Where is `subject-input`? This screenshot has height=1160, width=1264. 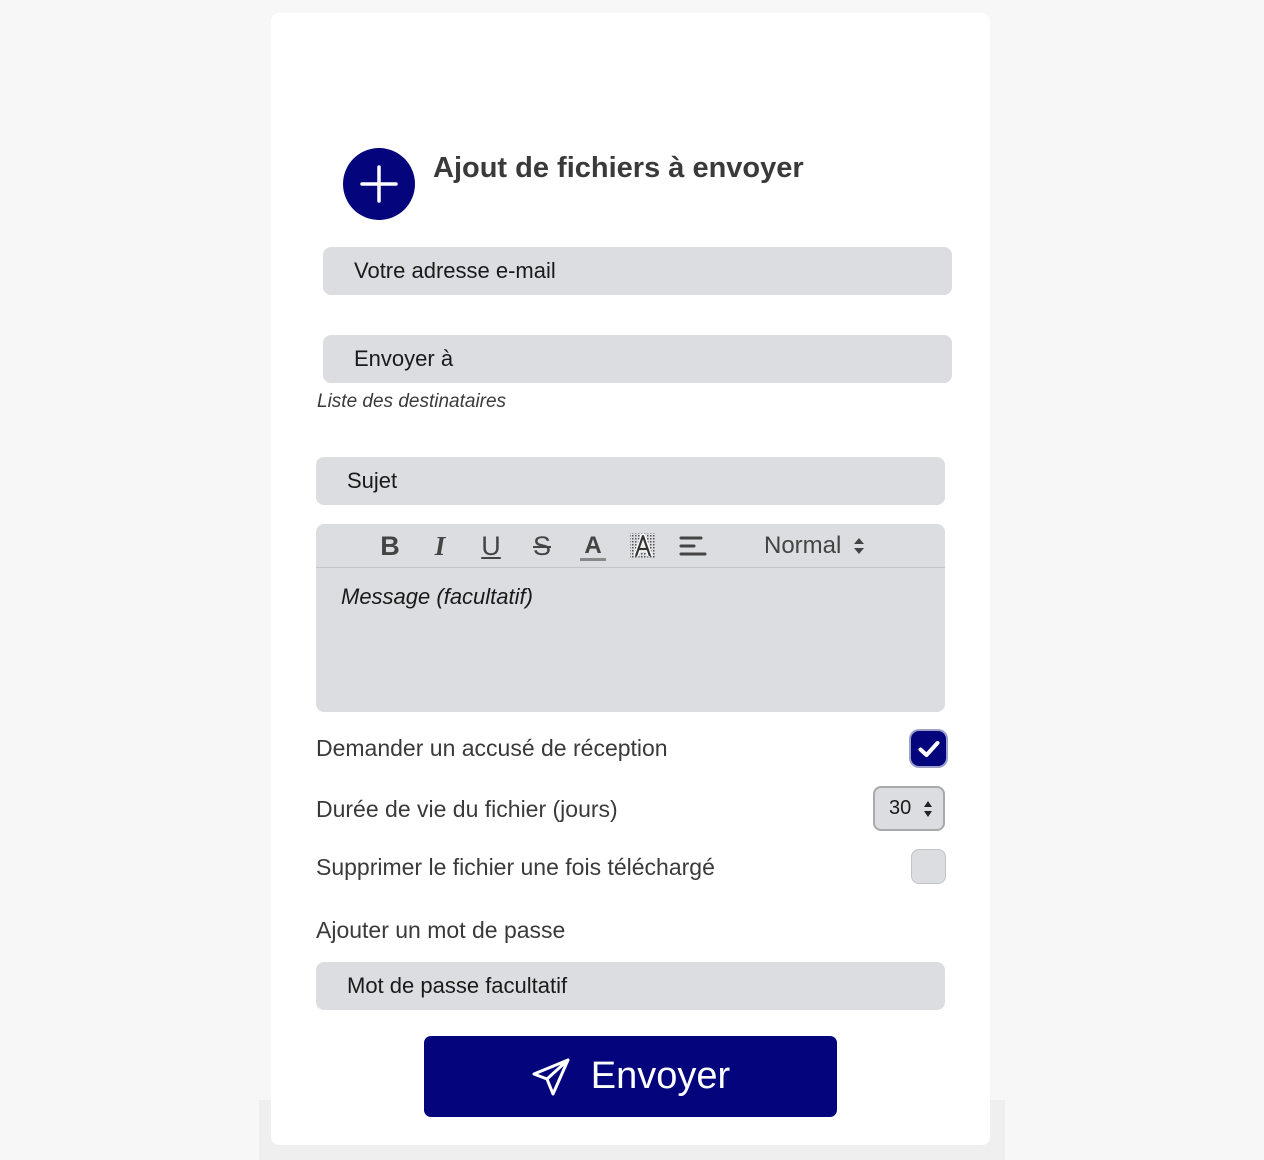 subject-input is located at coordinates (630, 481).